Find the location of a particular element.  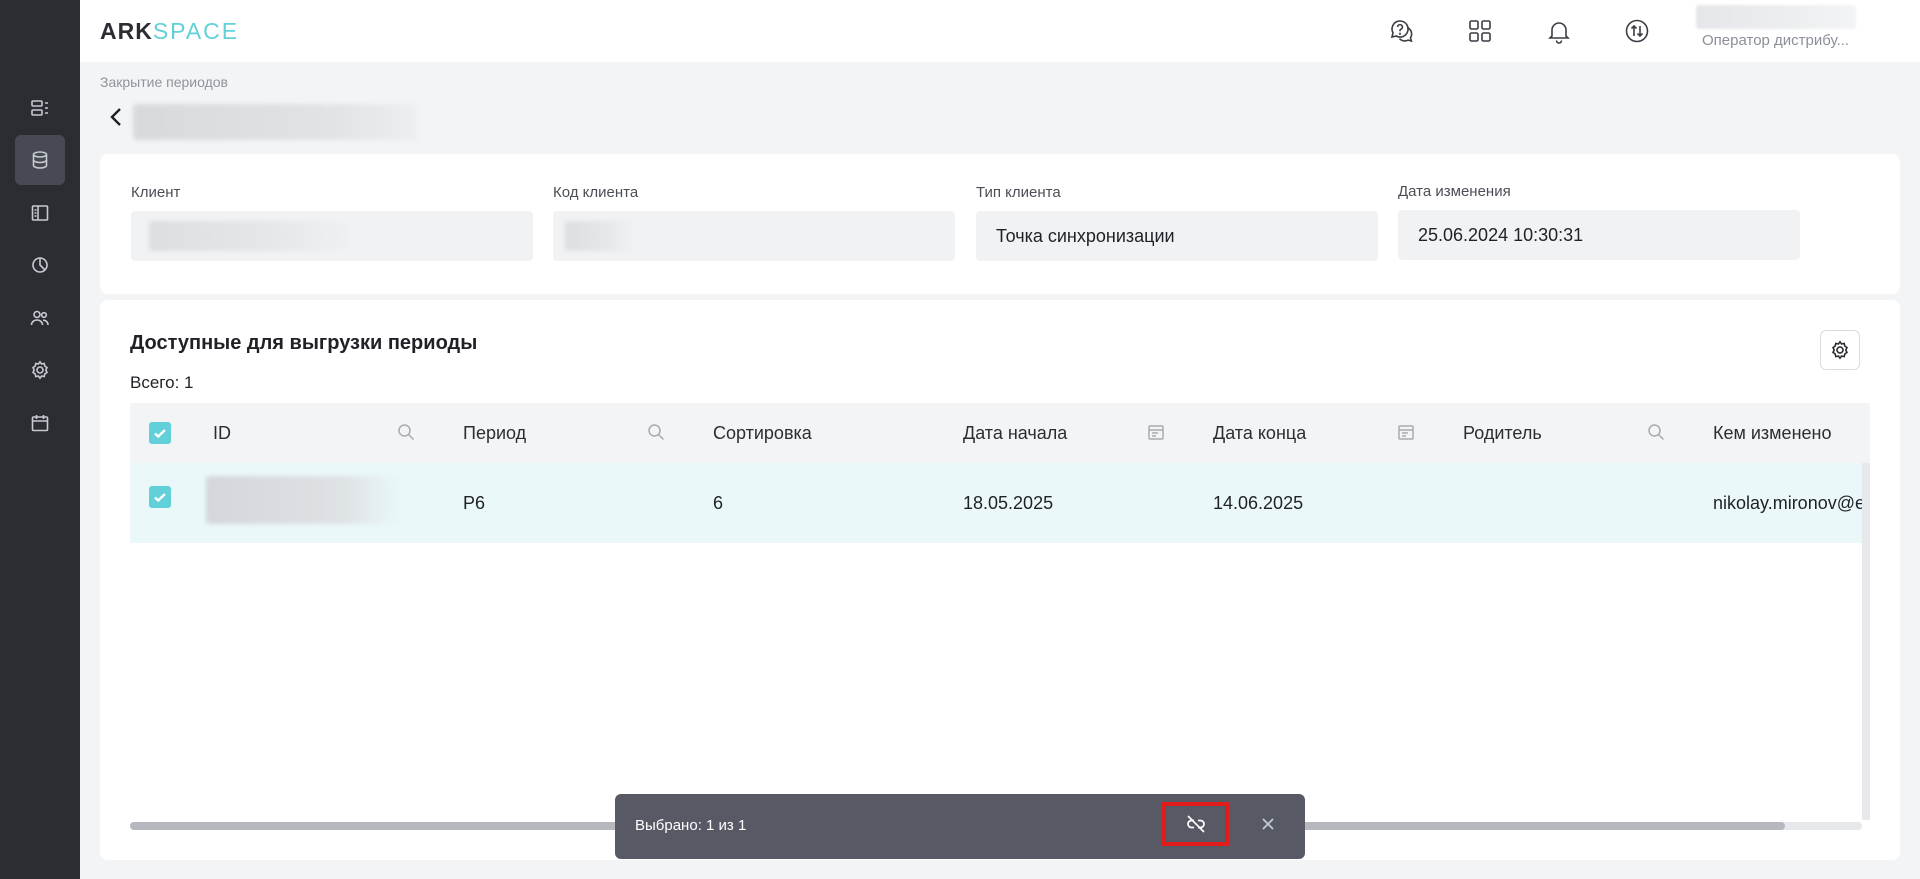

vertical-scrollbar is located at coordinates (1866, 641).